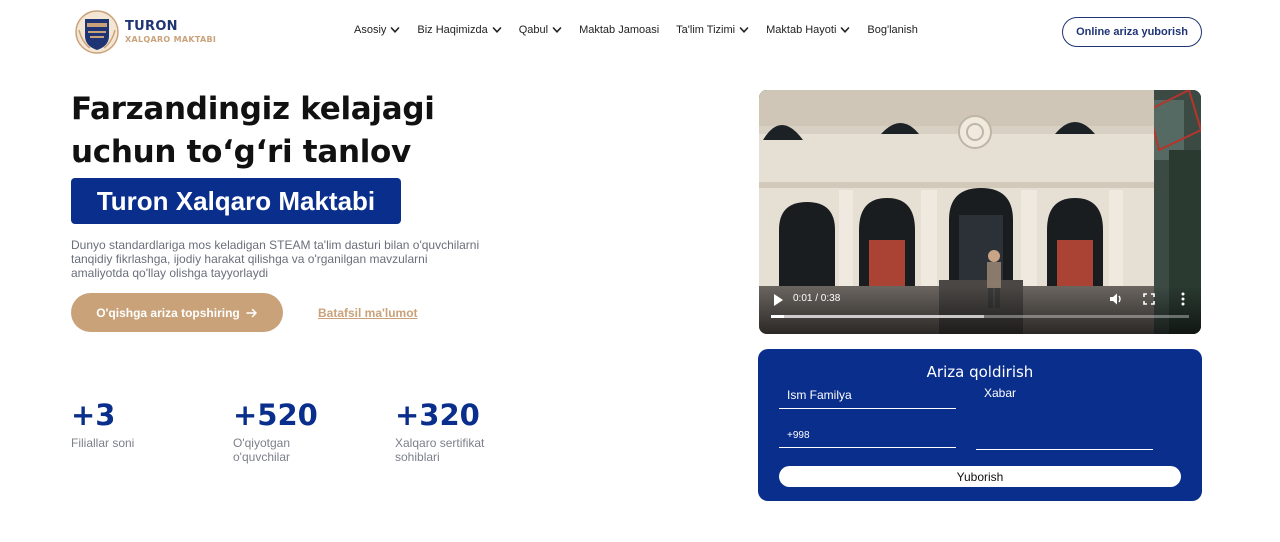 This screenshot has height=542, width=1280. What do you see at coordinates (440, 450) in the screenshot?
I see `stat-label: Xalqaro sertifikat sohiblari` at bounding box center [440, 450].